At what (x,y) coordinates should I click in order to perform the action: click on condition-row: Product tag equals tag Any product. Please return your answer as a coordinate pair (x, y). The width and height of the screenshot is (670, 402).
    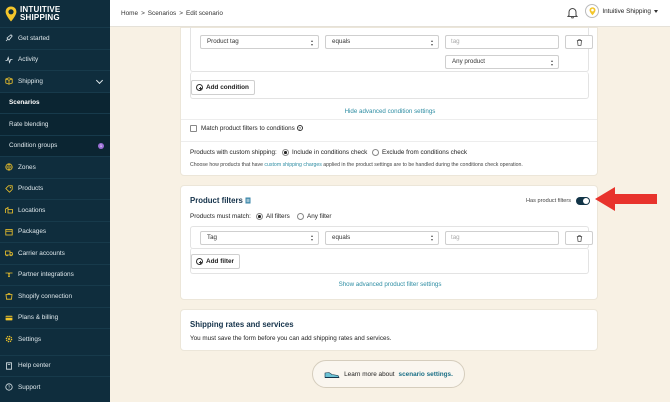
    Looking at the image, I should click on (391, 49).